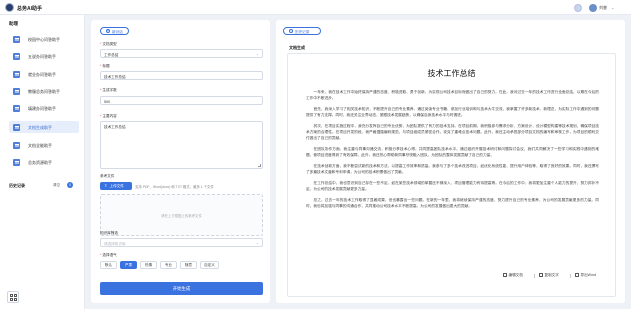 The height and width of the screenshot is (309, 631). I want to click on upload-hint: 支持 PDF、Word(docx) 和 TXT 格式，最多 1 个文件, so click(174, 187).